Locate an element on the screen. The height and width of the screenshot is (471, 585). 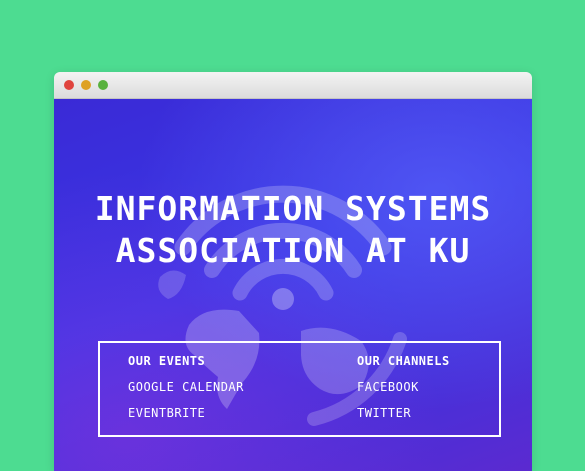
channels-column: OUR CHANNELS FACEBOOK TWITTER is located at coordinates (403, 387).